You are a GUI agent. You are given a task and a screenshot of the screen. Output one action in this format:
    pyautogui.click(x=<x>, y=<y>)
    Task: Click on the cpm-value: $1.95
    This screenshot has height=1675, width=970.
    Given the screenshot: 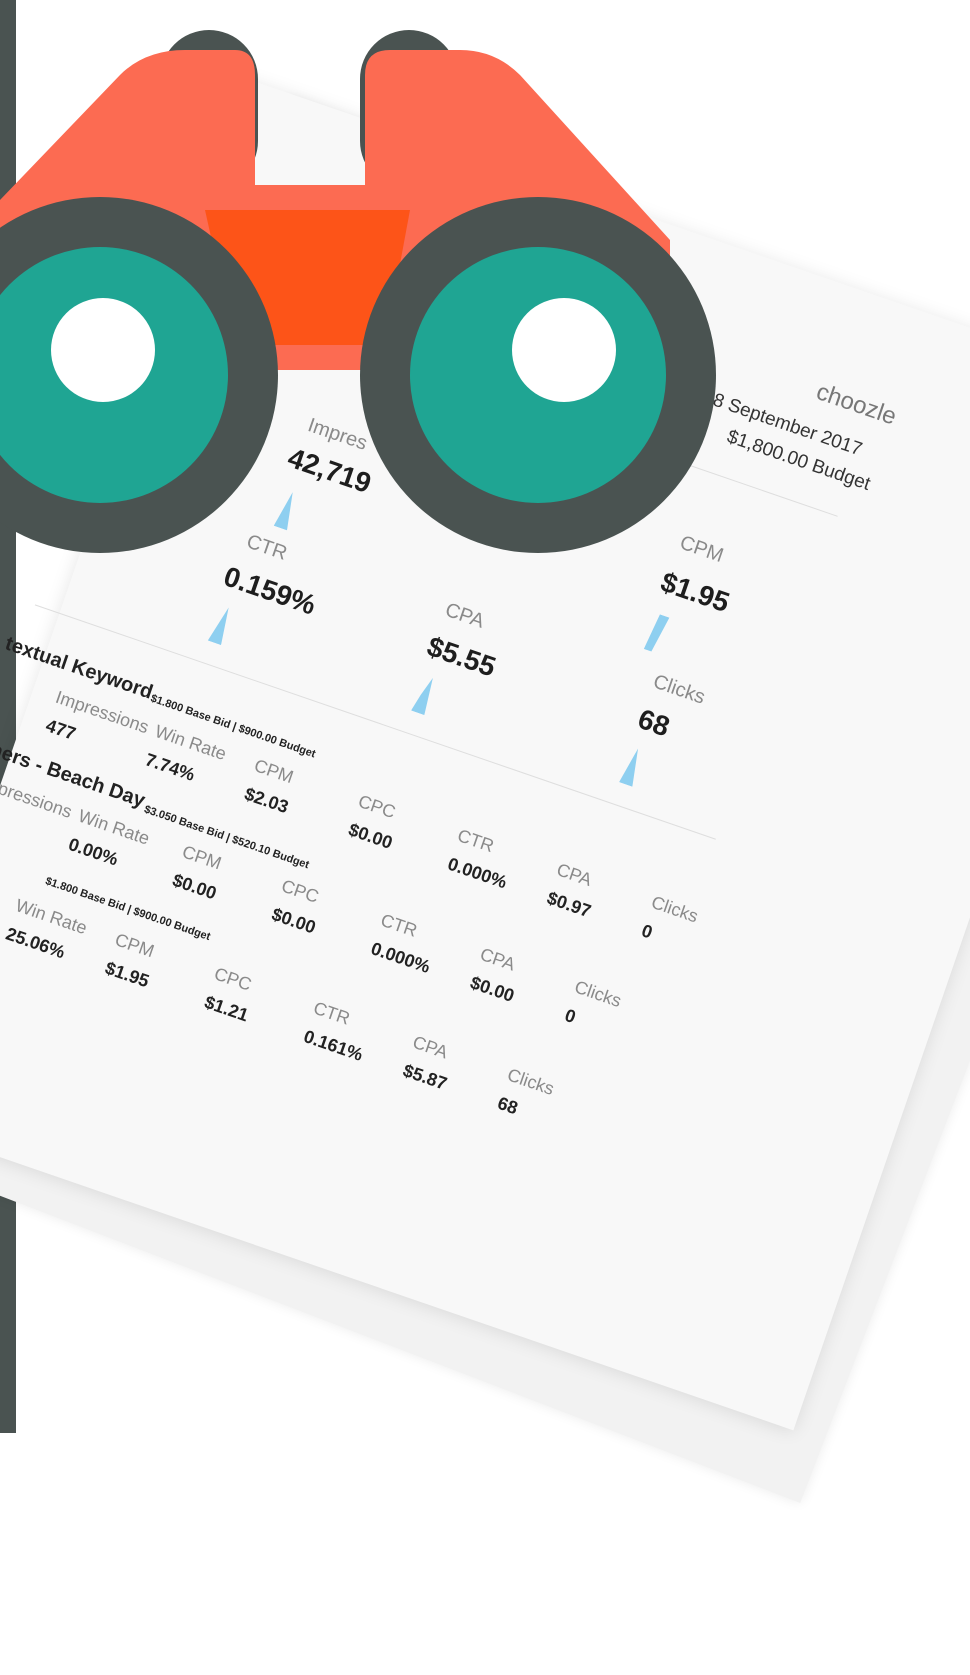 What is the action you would take?
    pyautogui.click(x=127, y=974)
    